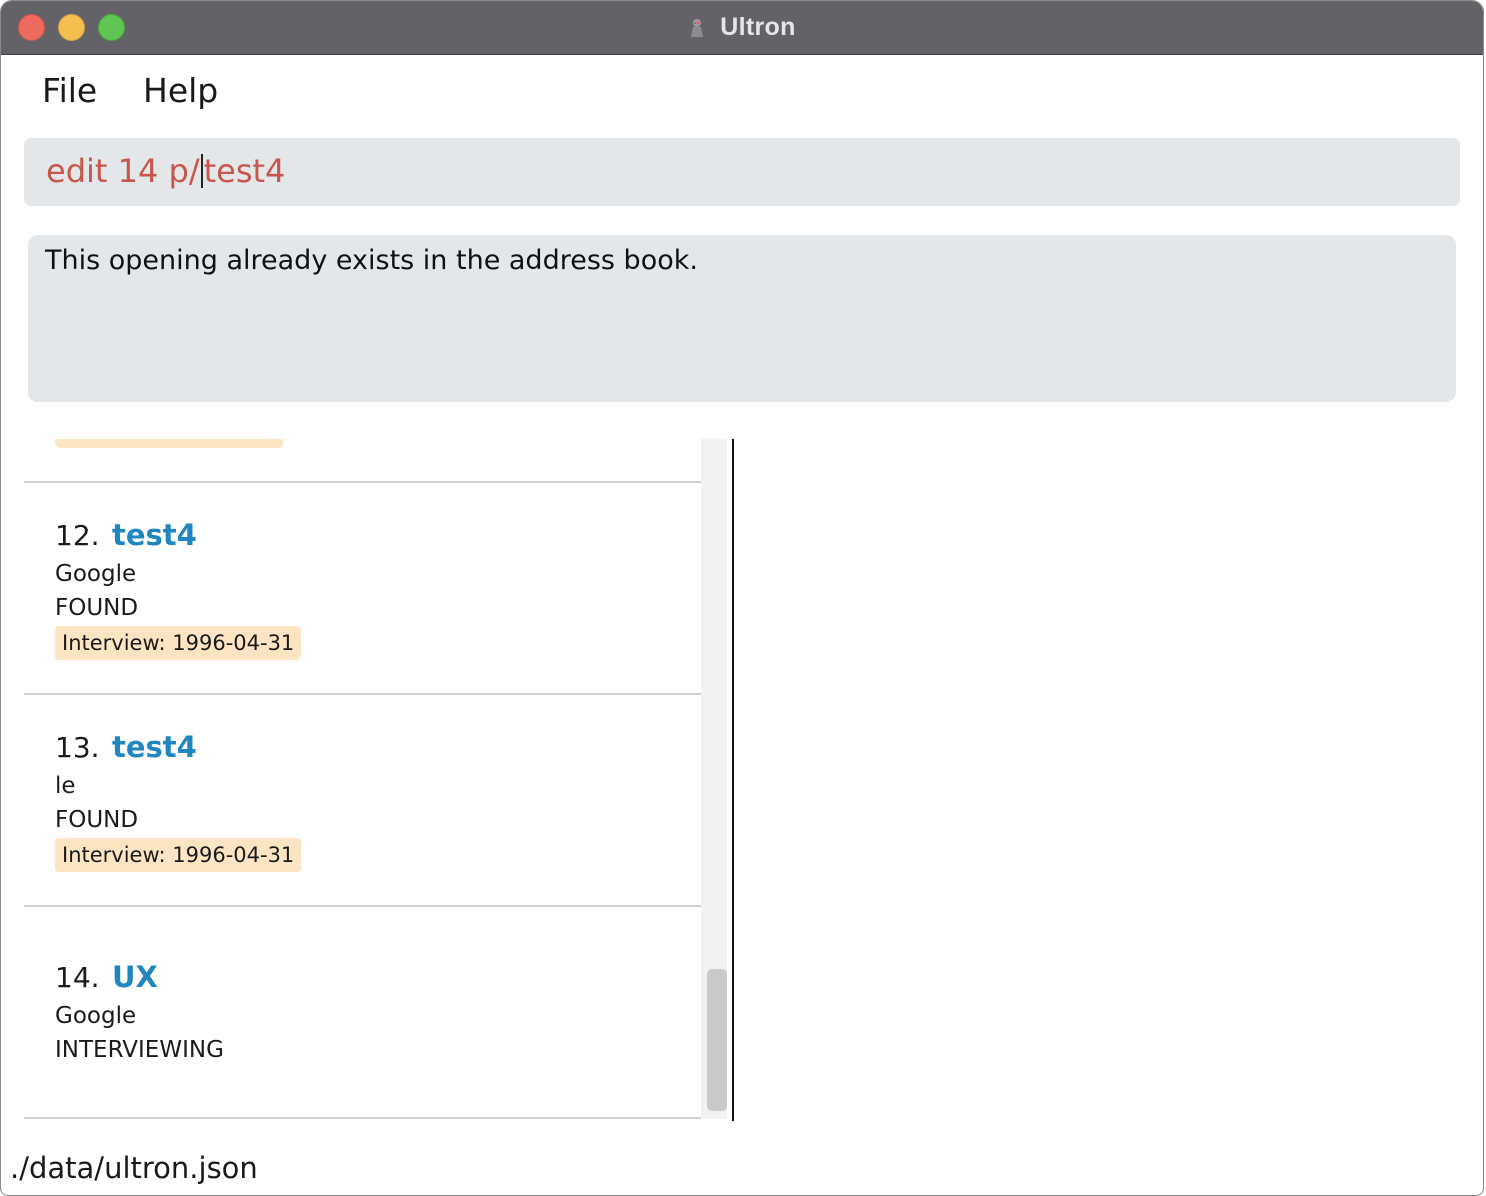  I want to click on status-bar-file-path: ./data/ultron.json, so click(134, 1168).